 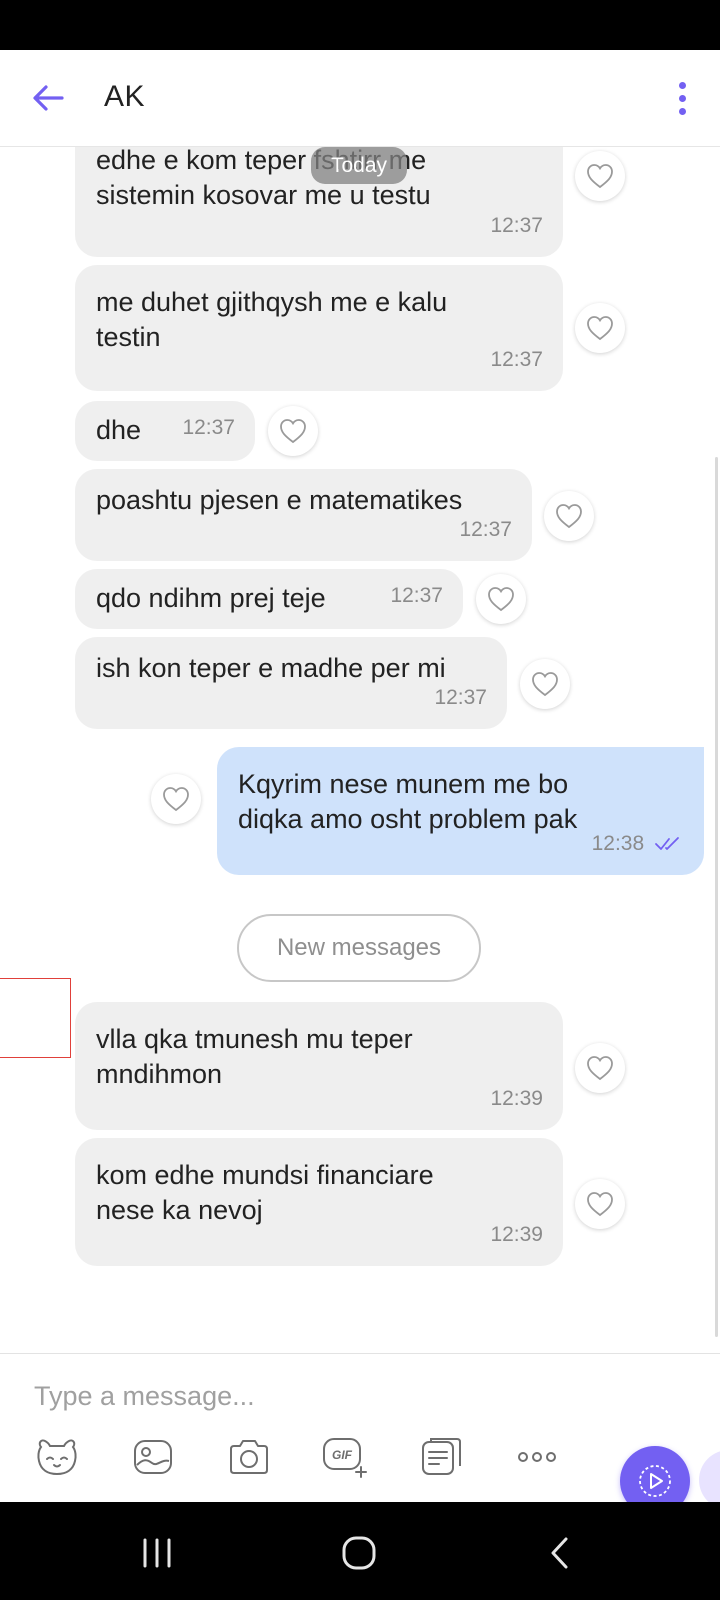 I want to click on play-circle-icon, so click(x=655, y=1481).